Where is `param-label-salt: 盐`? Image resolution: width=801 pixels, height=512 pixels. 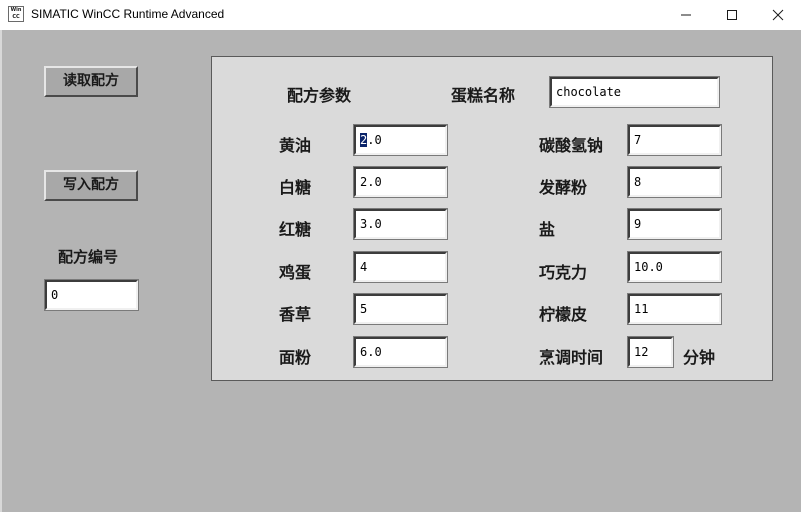
param-label-salt: 盐 is located at coordinates (547, 229).